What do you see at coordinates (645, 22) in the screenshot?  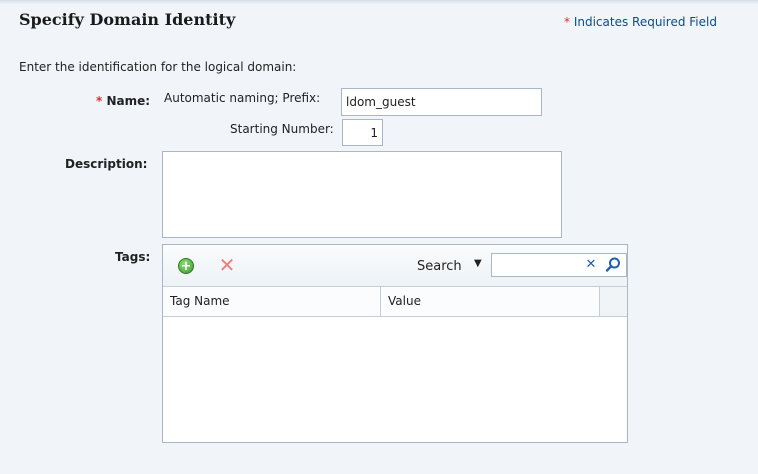 I see `required-note-text: Indicates Required Field` at bounding box center [645, 22].